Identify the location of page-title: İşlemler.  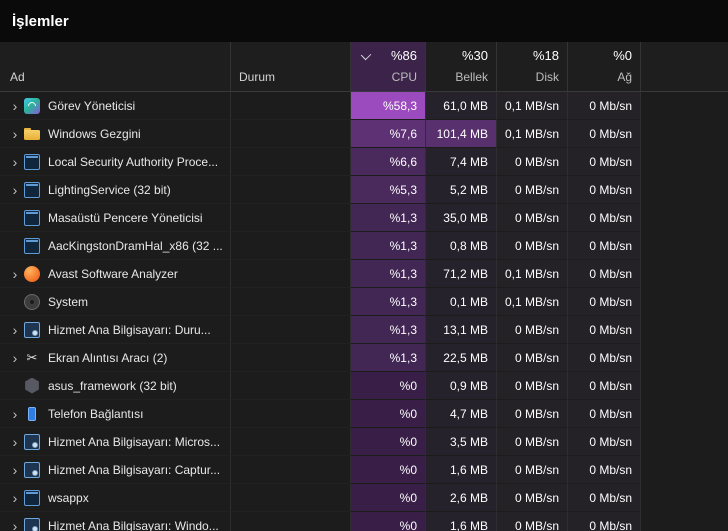
(40, 21).